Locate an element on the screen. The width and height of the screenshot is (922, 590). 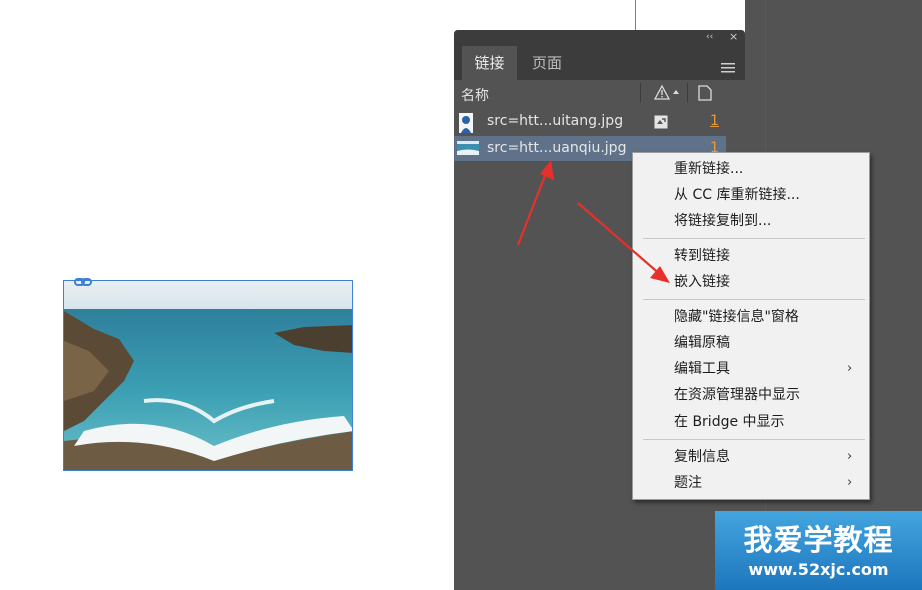
menu-item-copy-info: 复制信息 › is located at coordinates (751, 457).